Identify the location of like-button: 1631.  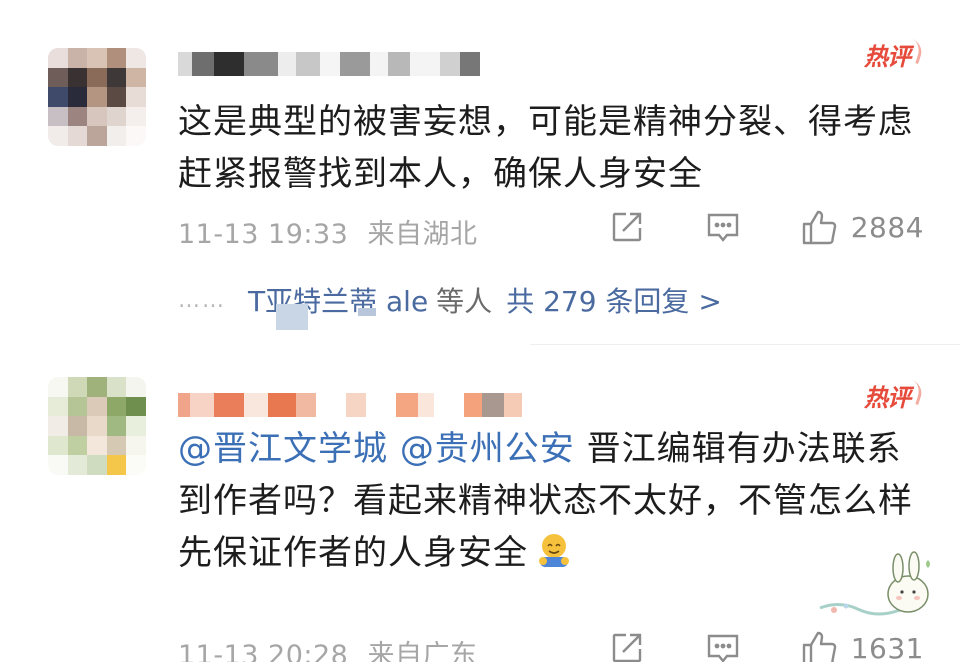
(862, 645).